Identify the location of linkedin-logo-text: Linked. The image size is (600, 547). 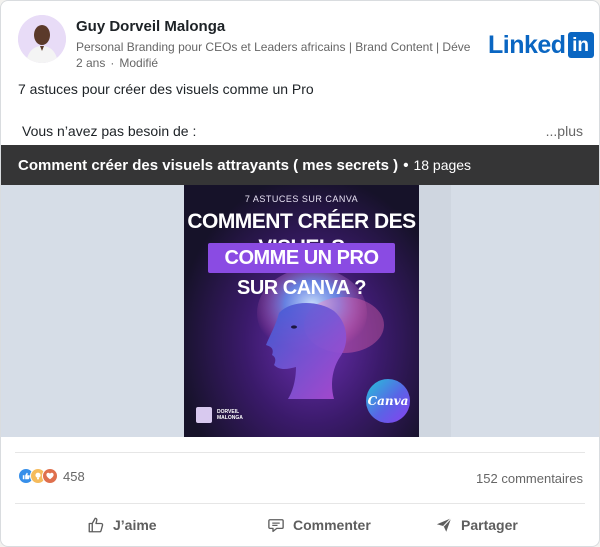
(527, 45).